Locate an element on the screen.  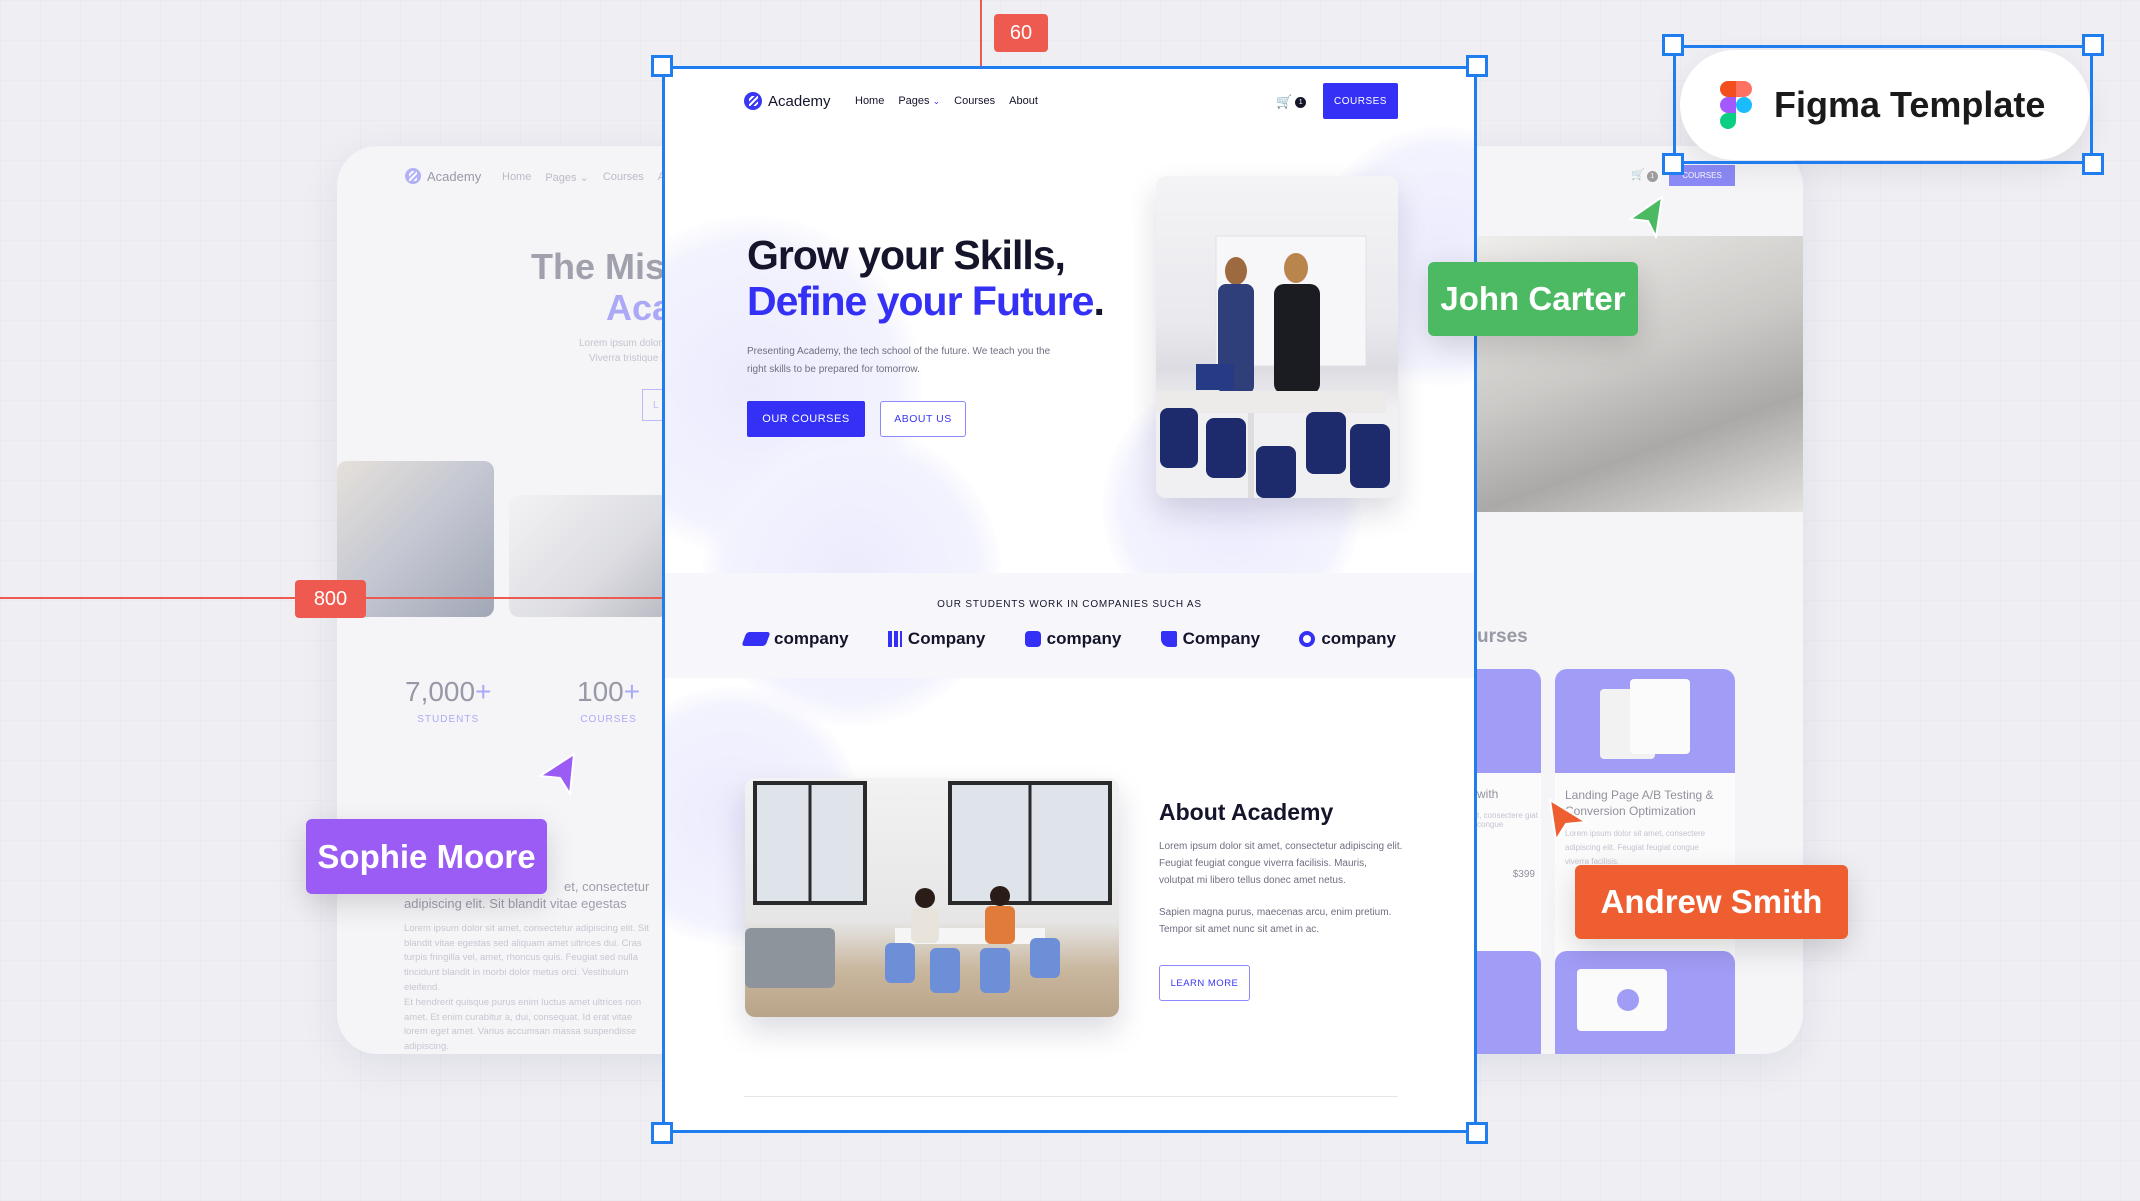
back-sub-1: Lorem ipsum dolor si is located at coordinates (625, 343).